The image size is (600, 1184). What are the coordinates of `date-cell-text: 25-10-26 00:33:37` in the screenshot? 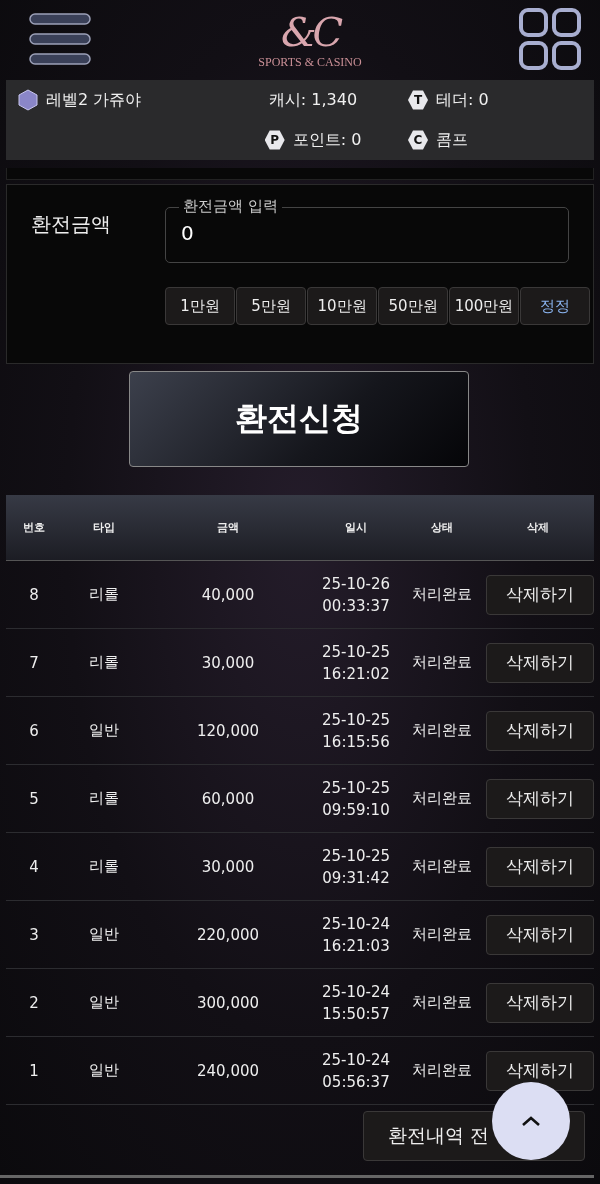 It's located at (356, 595).